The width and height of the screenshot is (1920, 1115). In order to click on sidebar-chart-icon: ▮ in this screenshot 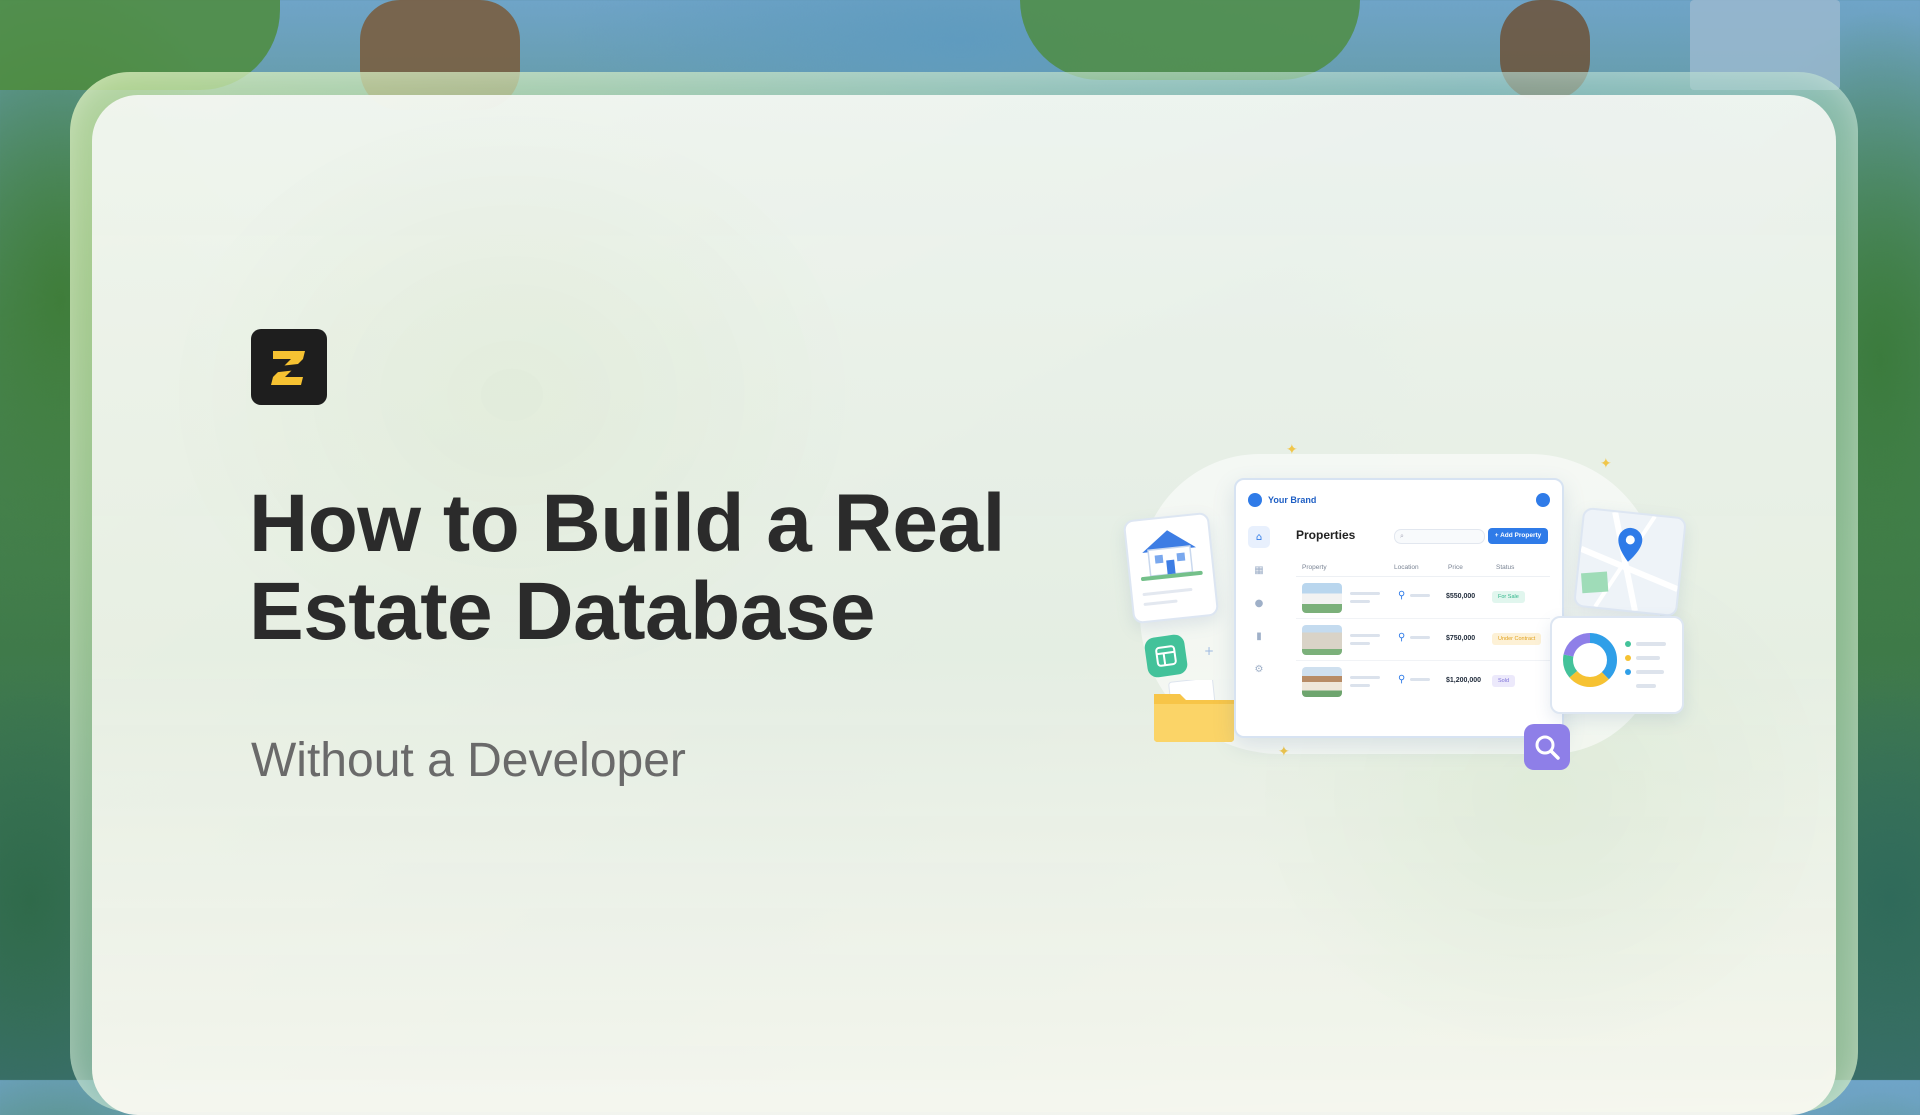, I will do `click(1259, 636)`.